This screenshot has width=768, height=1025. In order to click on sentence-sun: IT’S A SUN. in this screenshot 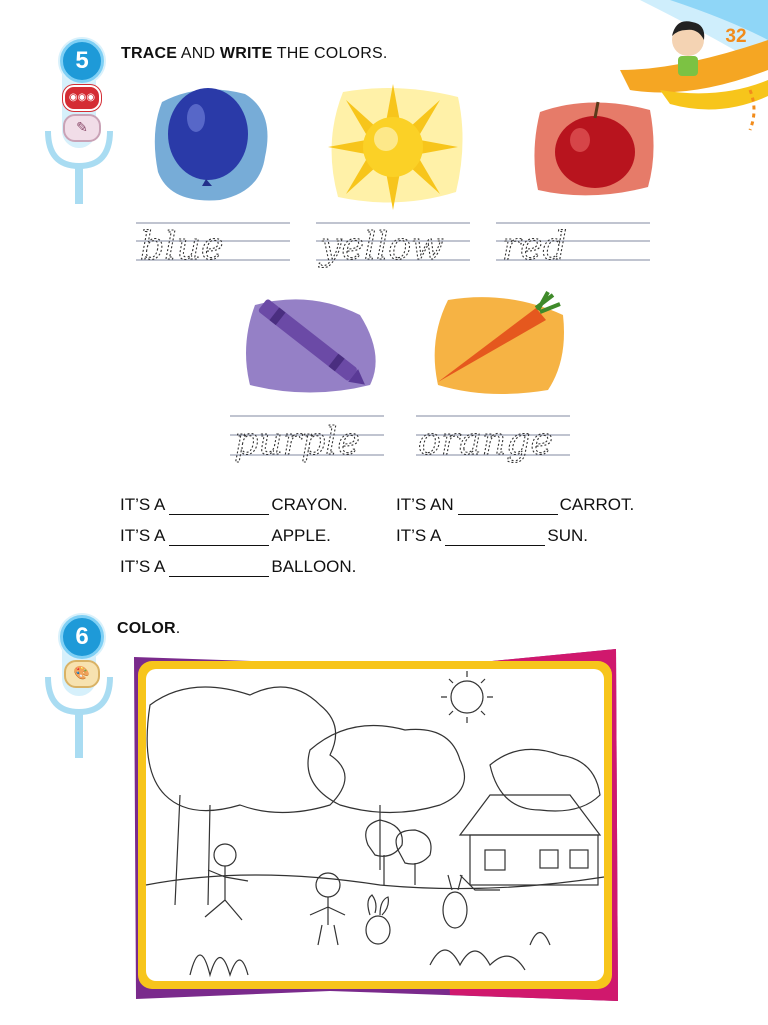, I will do `click(492, 536)`.